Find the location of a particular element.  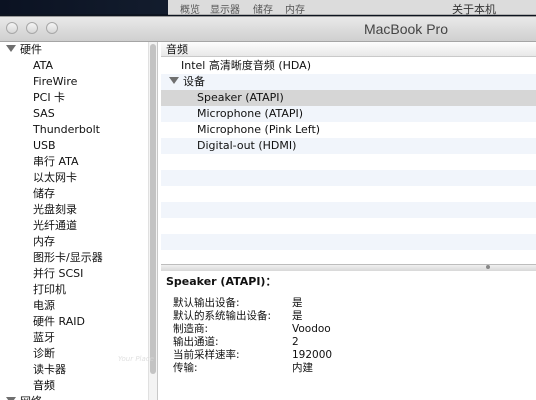

tree-row-device: Microphone (ATAPI) is located at coordinates (250, 114).